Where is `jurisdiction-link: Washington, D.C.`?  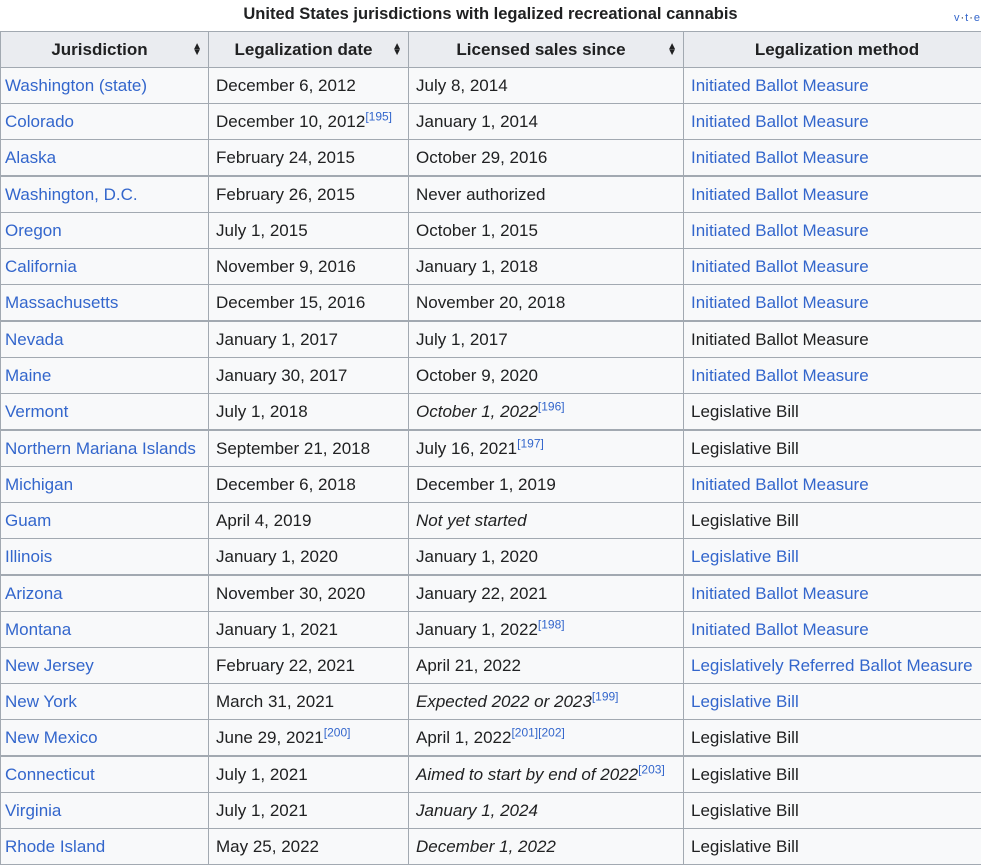 jurisdiction-link: Washington, D.C. is located at coordinates (71, 194).